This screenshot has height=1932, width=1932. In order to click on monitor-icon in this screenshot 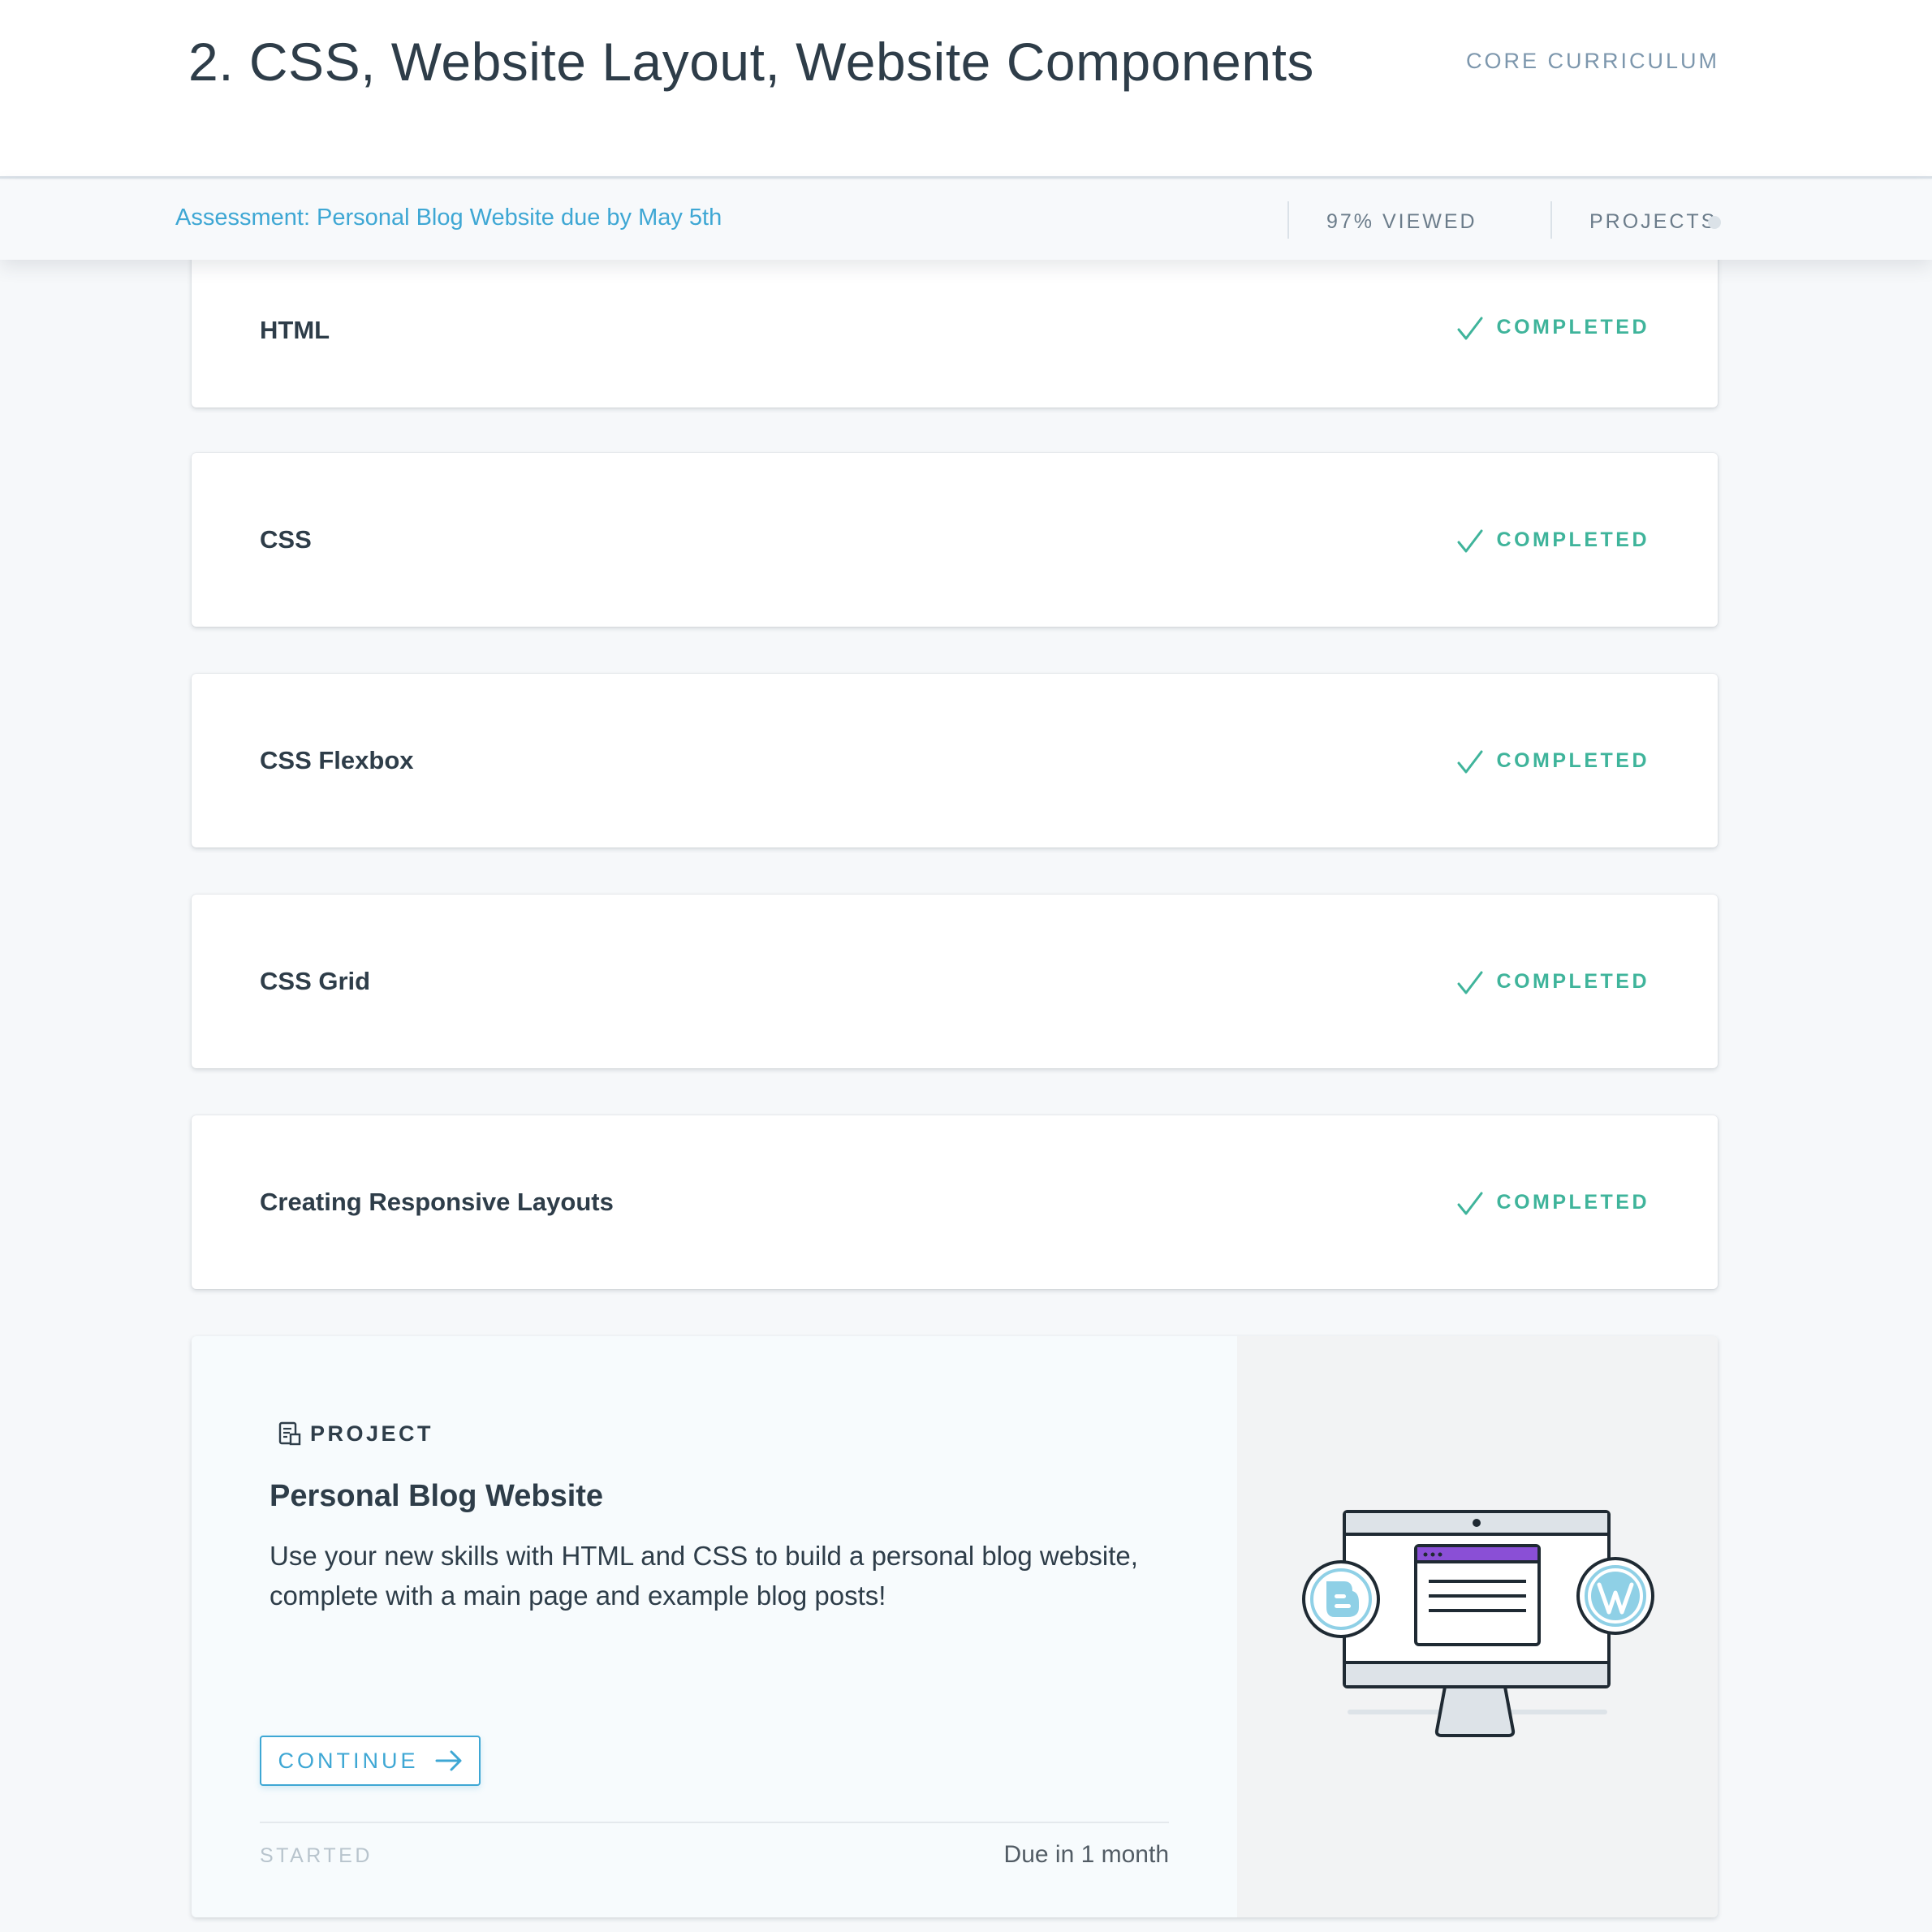, I will do `click(1478, 1623)`.